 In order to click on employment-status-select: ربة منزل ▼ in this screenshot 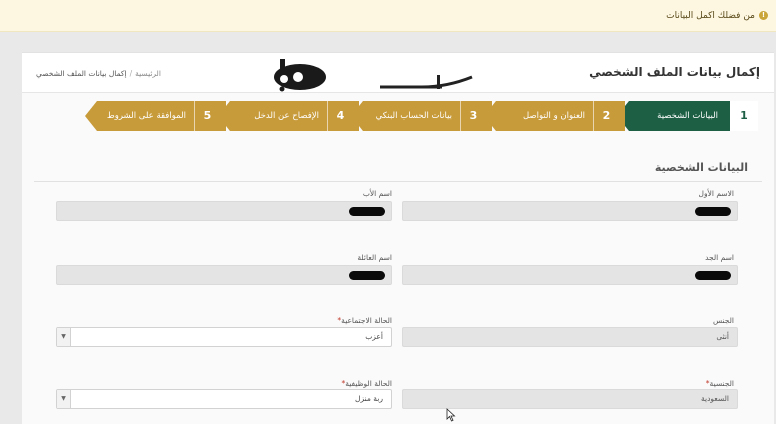, I will do `click(224, 399)`.